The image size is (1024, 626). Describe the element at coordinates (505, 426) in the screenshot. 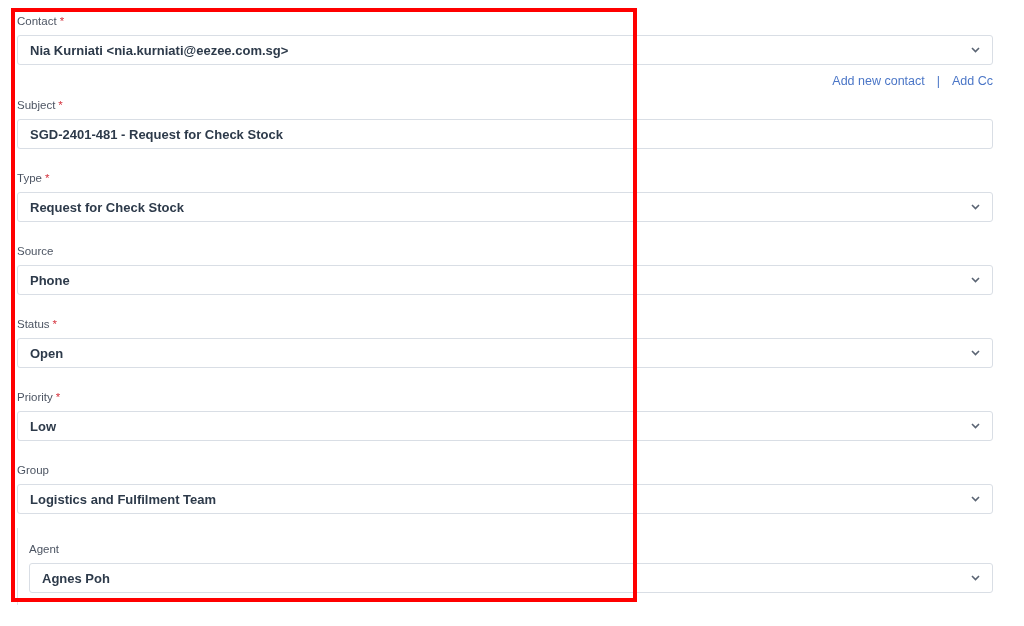

I see `dropdown-field: Low` at that location.